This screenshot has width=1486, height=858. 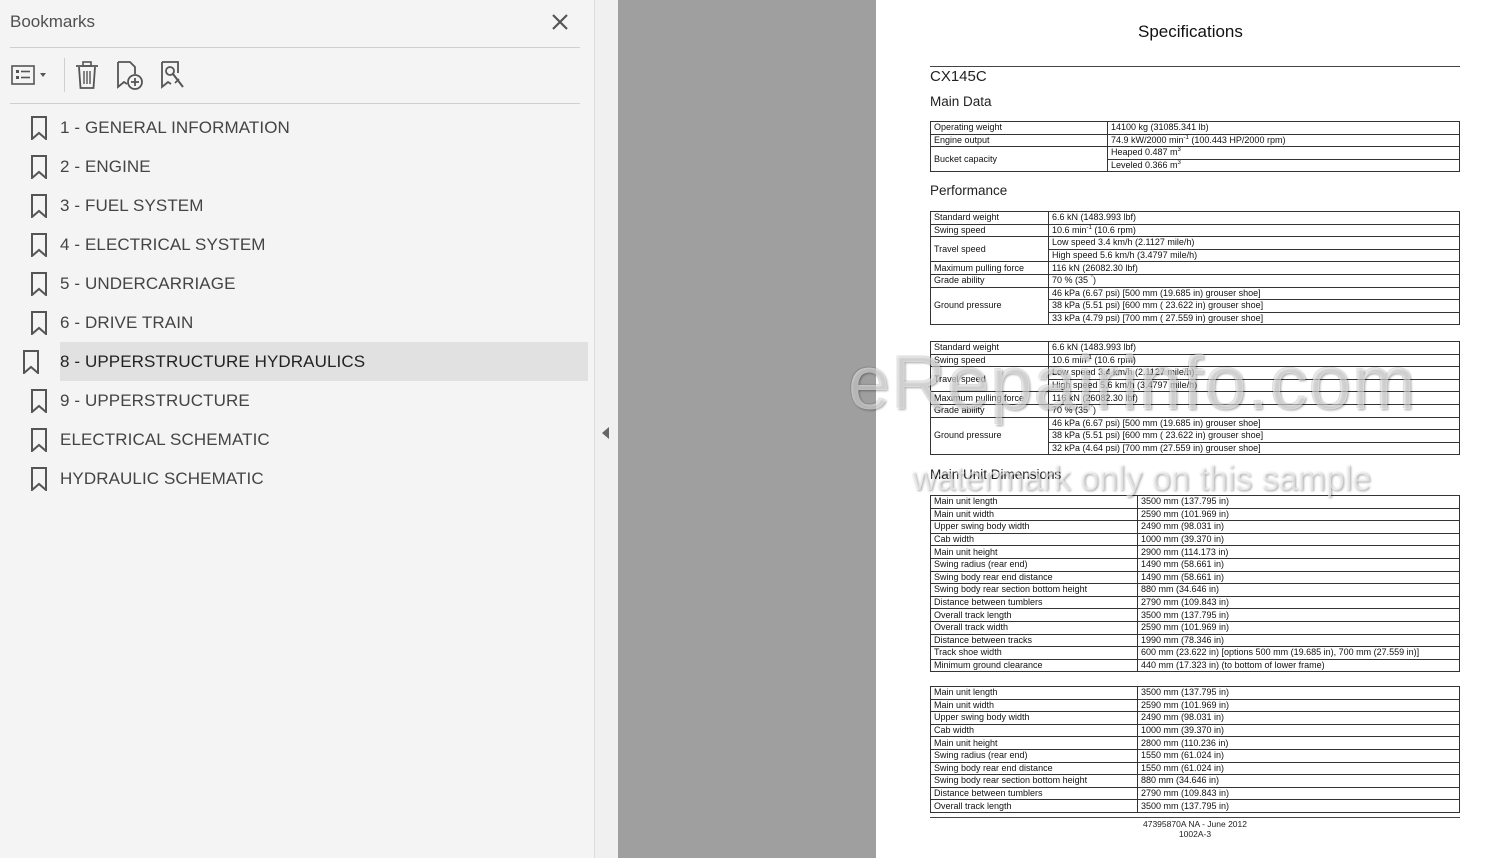 What do you see at coordinates (304, 322) in the screenshot?
I see `bookmark-item: 6 - DRIVE TRAIN` at bounding box center [304, 322].